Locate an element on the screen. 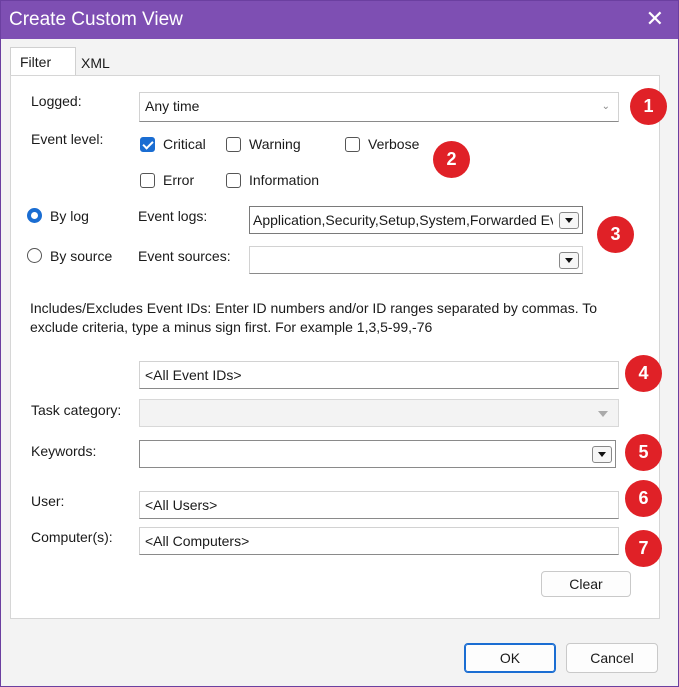 This screenshot has width=679, height=687. cancel-button: Cancel is located at coordinates (612, 658).